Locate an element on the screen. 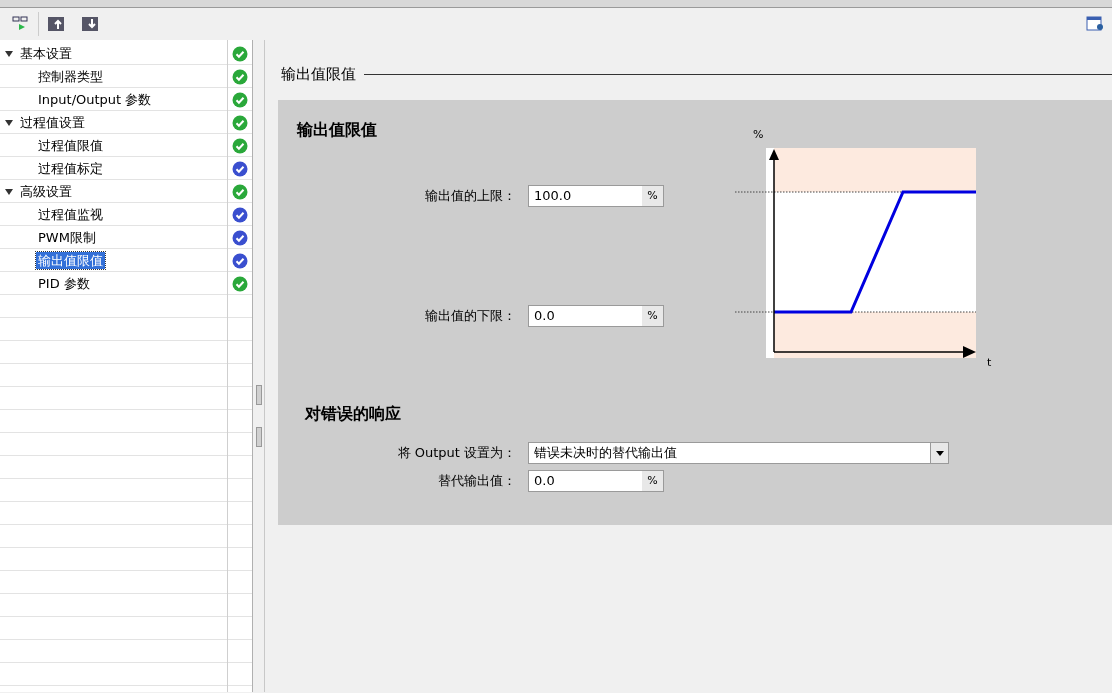 This screenshot has width=1112, height=693. glasses-play-icon is located at coordinates (21, 24).